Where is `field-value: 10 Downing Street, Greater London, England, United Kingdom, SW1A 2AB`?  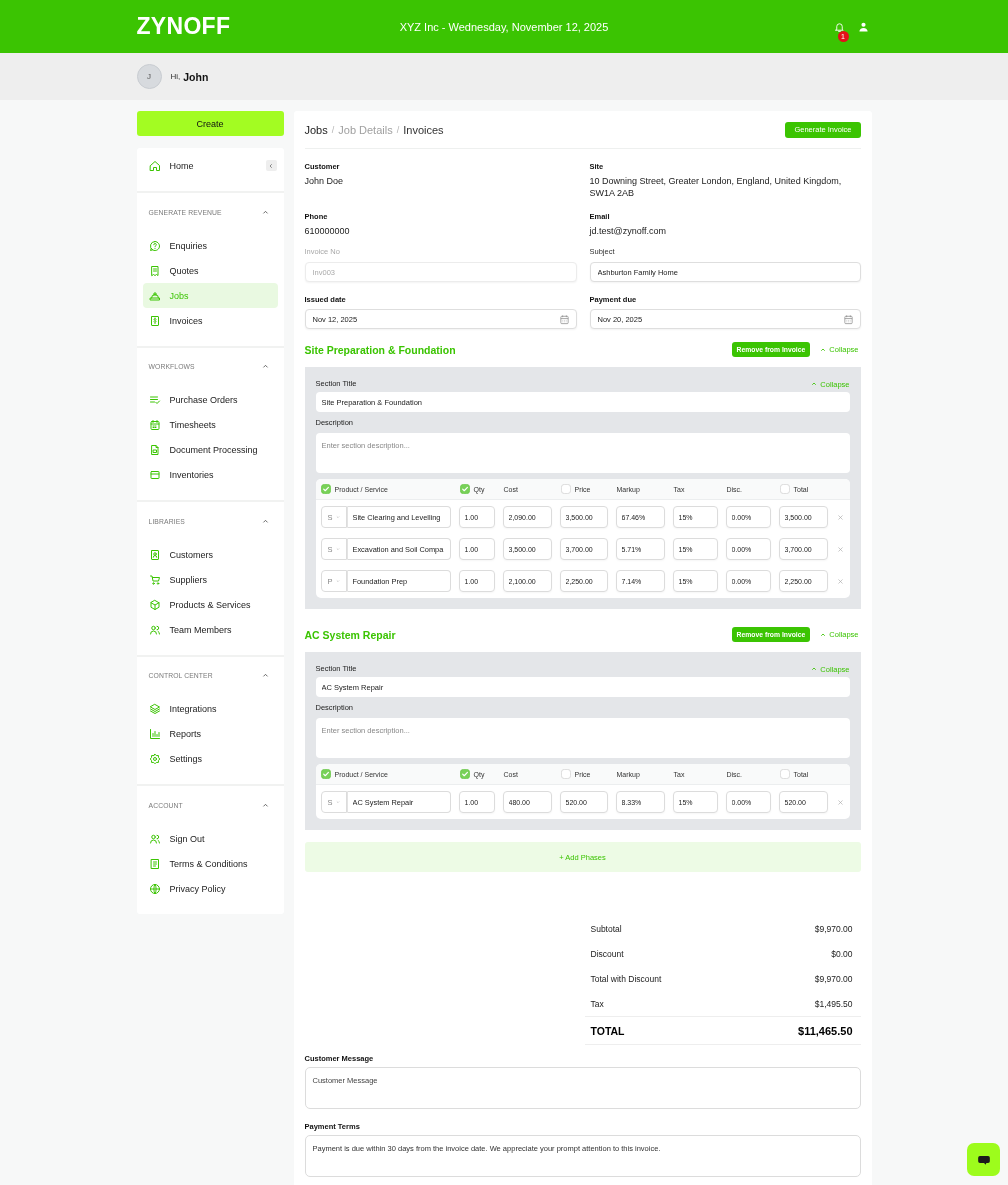 field-value: 10 Downing Street, Greater London, England, United Kingdom, SW1A 2AB is located at coordinates (716, 187).